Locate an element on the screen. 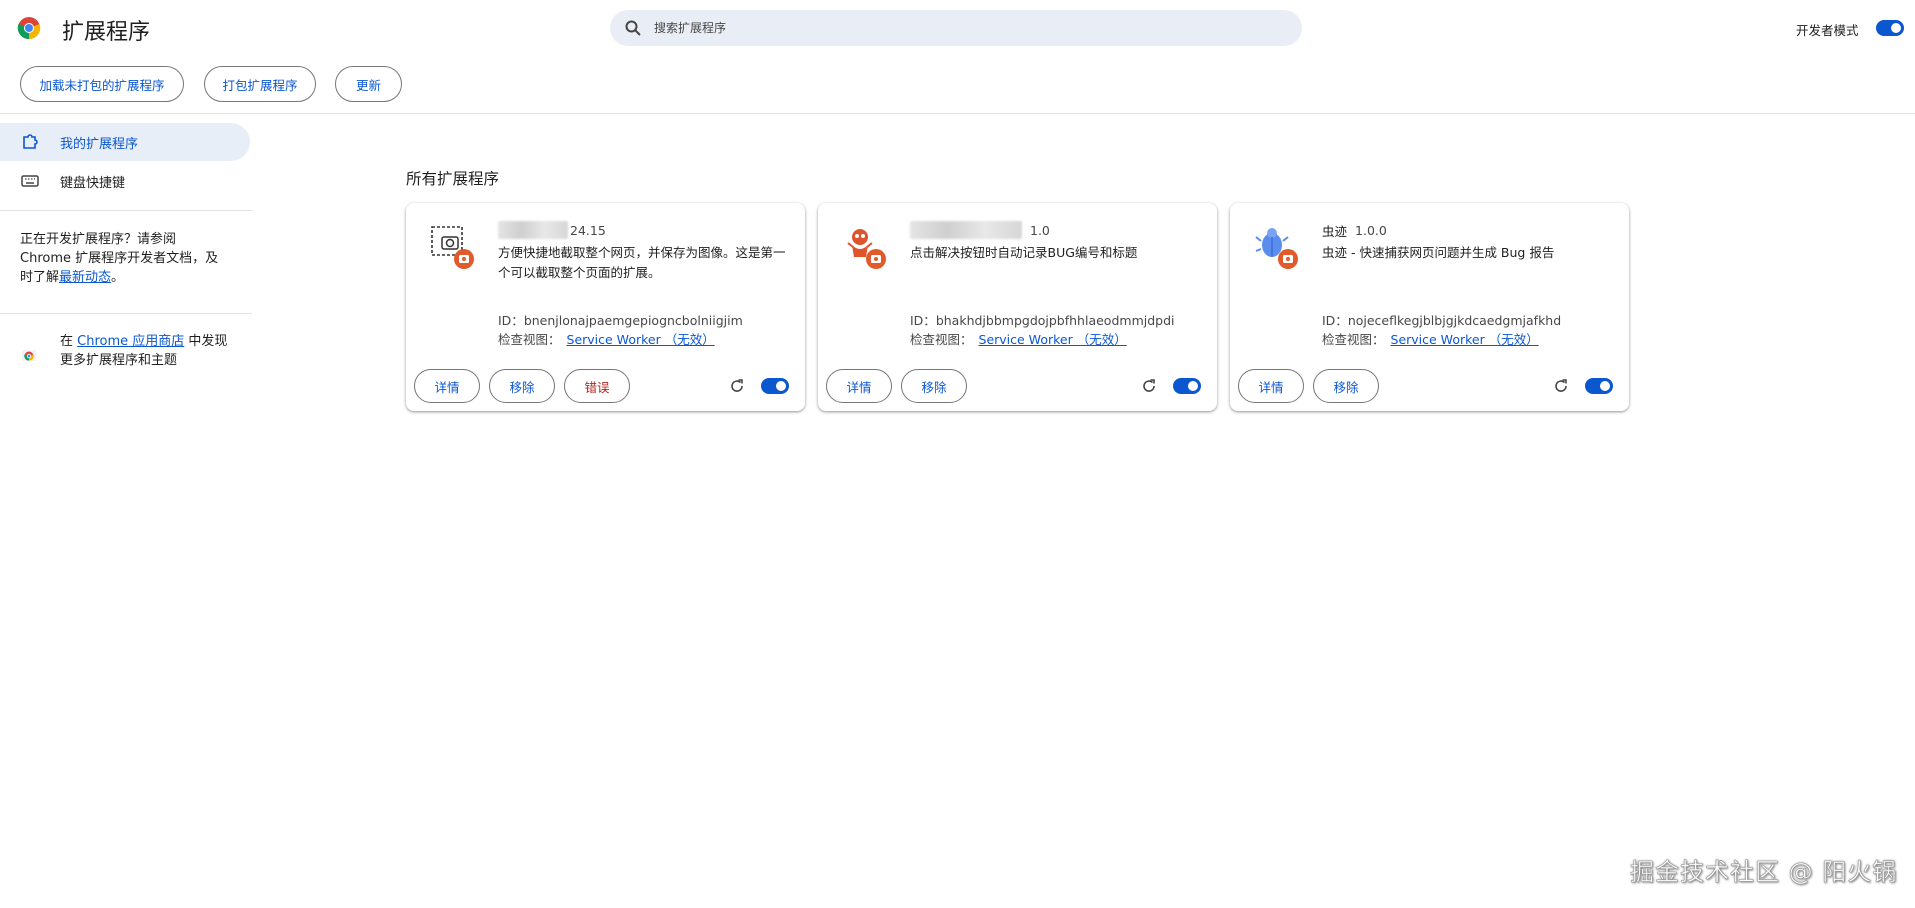 Image resolution: width=1915 pixels, height=908 pixels. bug-recorder-extension-icon is located at coordinates (866, 249).